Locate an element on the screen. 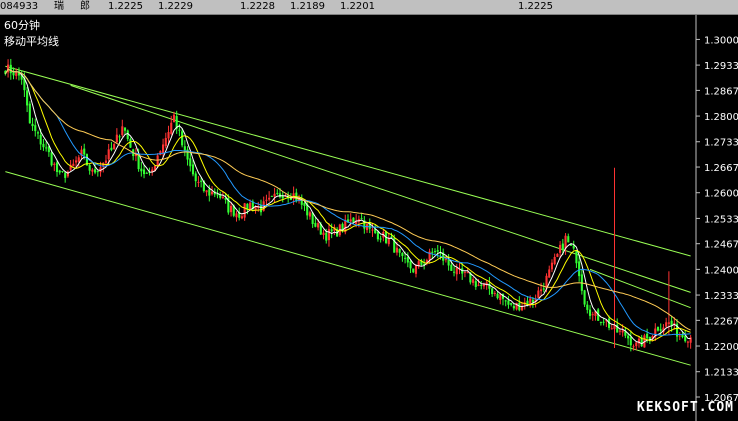 Image resolution: width=738 pixels, height=421 pixels. chart-title: 60分钟 is located at coordinates (22, 25).